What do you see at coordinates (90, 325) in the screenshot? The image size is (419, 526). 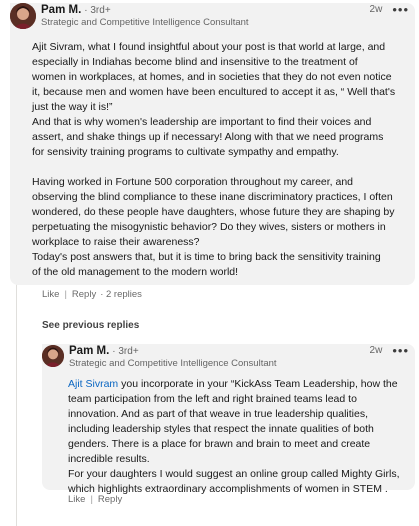 I see `see-previous-replies-link: See previous replies` at bounding box center [90, 325].